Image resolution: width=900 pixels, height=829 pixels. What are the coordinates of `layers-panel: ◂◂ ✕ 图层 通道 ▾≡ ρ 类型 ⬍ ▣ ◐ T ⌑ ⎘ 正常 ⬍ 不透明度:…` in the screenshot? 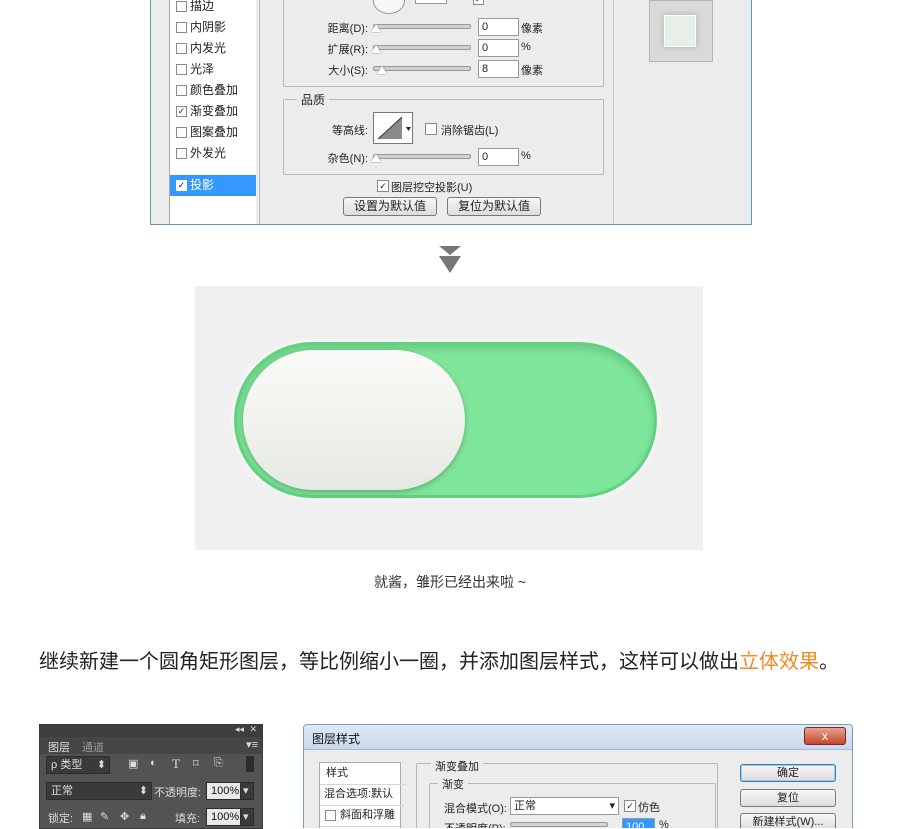 It's located at (151, 776).